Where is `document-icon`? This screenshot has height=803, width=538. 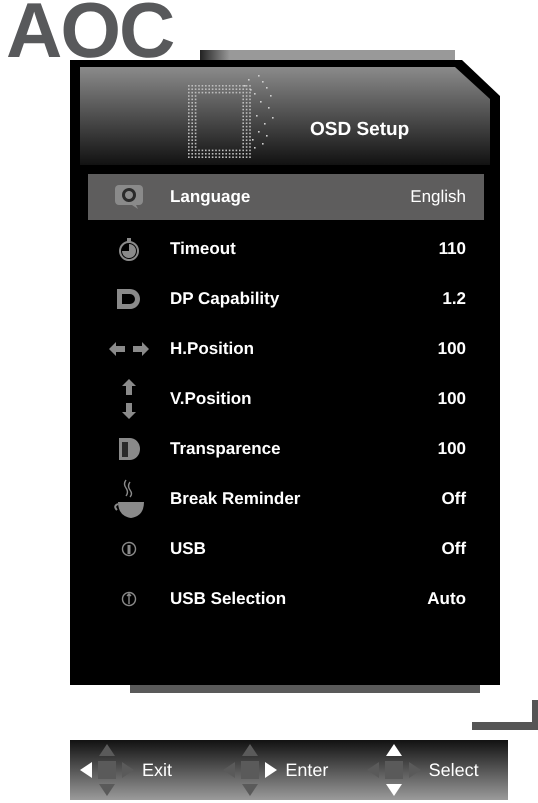
document-icon is located at coordinates (129, 449).